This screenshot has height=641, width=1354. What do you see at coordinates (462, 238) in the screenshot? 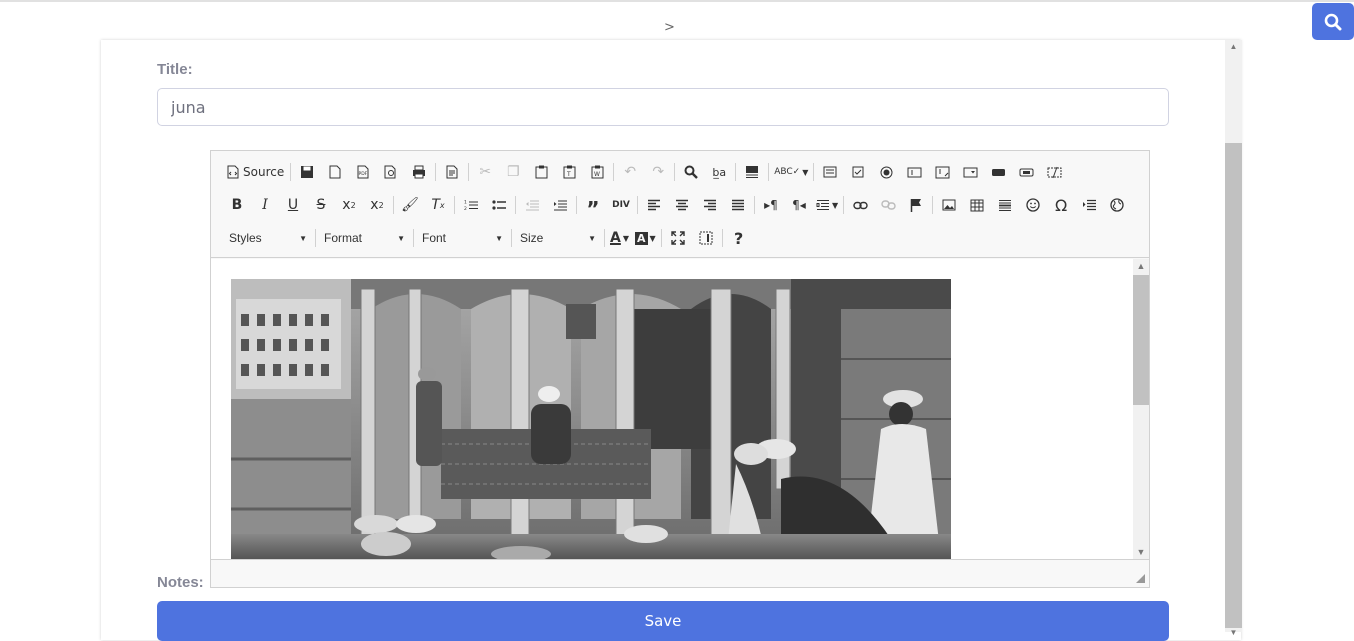
I see `font-dropdown: Font ▼` at bounding box center [462, 238].